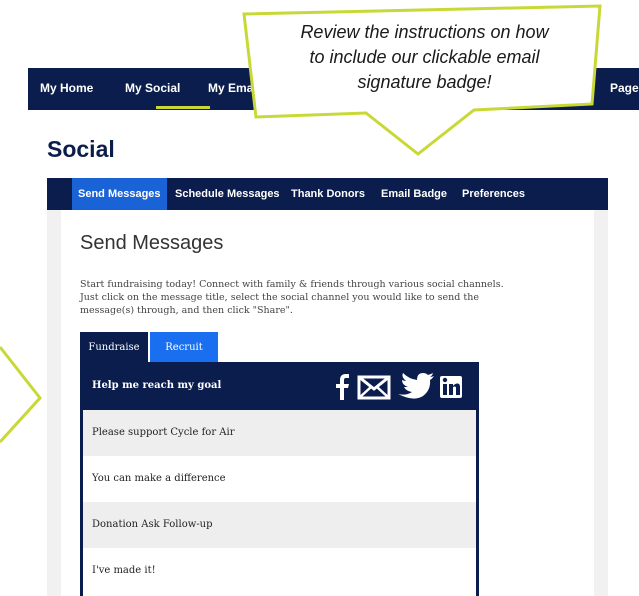 This screenshot has height=596, width=639. I want to click on tab-fundraise: Fundraise, so click(114, 348).